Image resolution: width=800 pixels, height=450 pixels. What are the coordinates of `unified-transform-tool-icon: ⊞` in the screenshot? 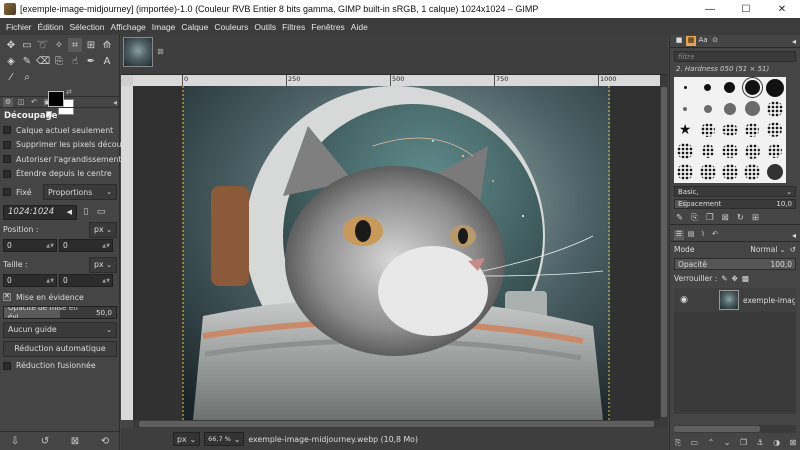 It's located at (91, 45).